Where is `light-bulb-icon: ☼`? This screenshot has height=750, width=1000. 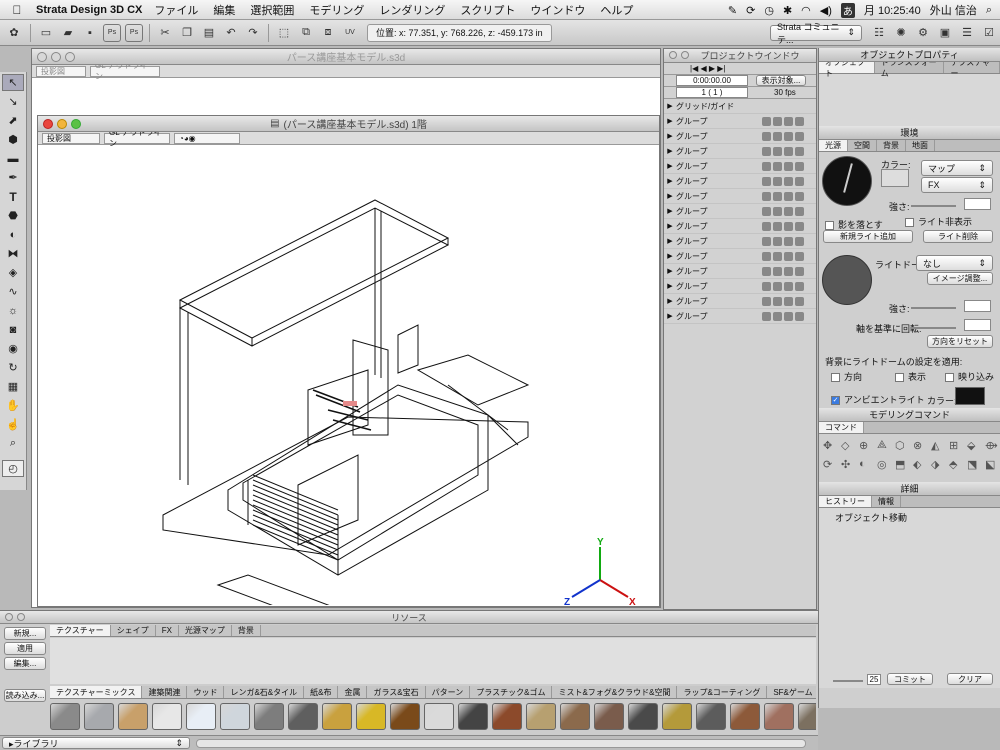 light-bulb-icon: ☼ is located at coordinates (13, 310).